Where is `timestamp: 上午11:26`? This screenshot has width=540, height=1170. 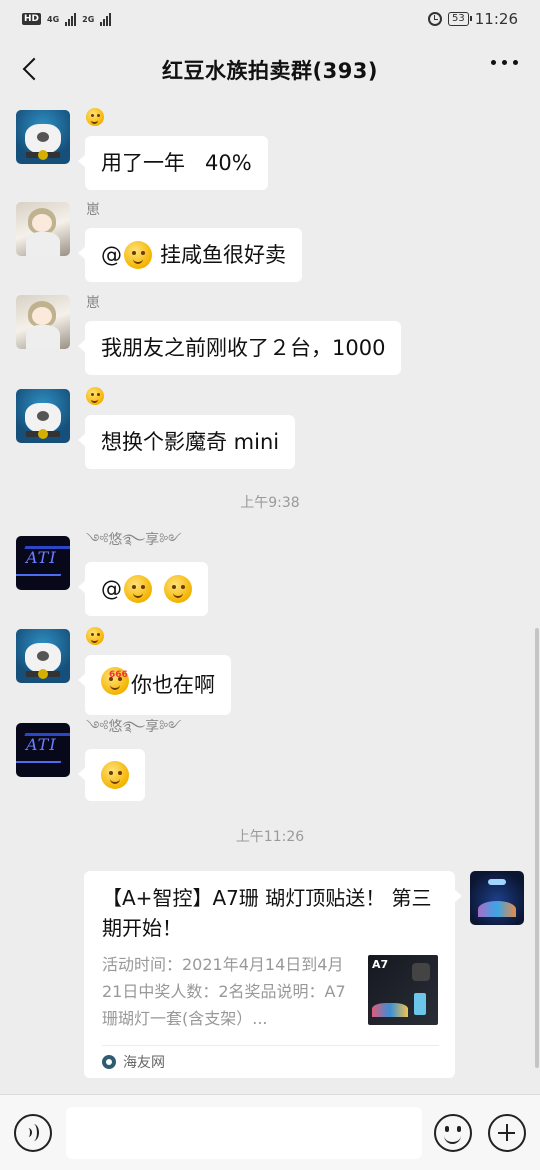 timestamp: 上午11:26 is located at coordinates (270, 837).